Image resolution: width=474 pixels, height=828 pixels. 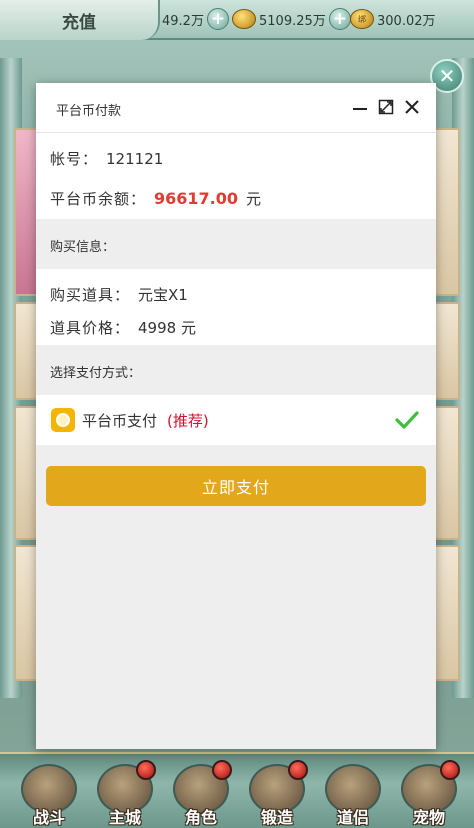 What do you see at coordinates (96, 373) in the screenshot?
I see `payment-method-title: 选择支付方式：` at bounding box center [96, 373].